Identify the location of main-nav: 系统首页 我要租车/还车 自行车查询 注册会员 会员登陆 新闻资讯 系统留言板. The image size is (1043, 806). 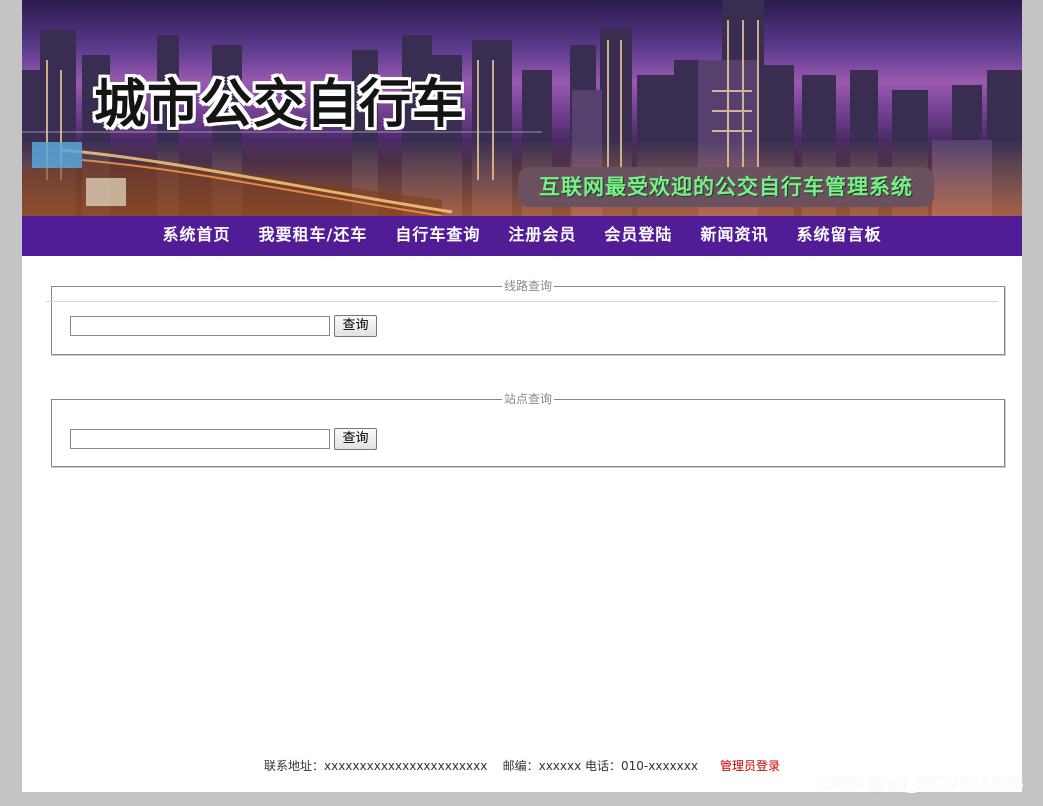
(522, 236).